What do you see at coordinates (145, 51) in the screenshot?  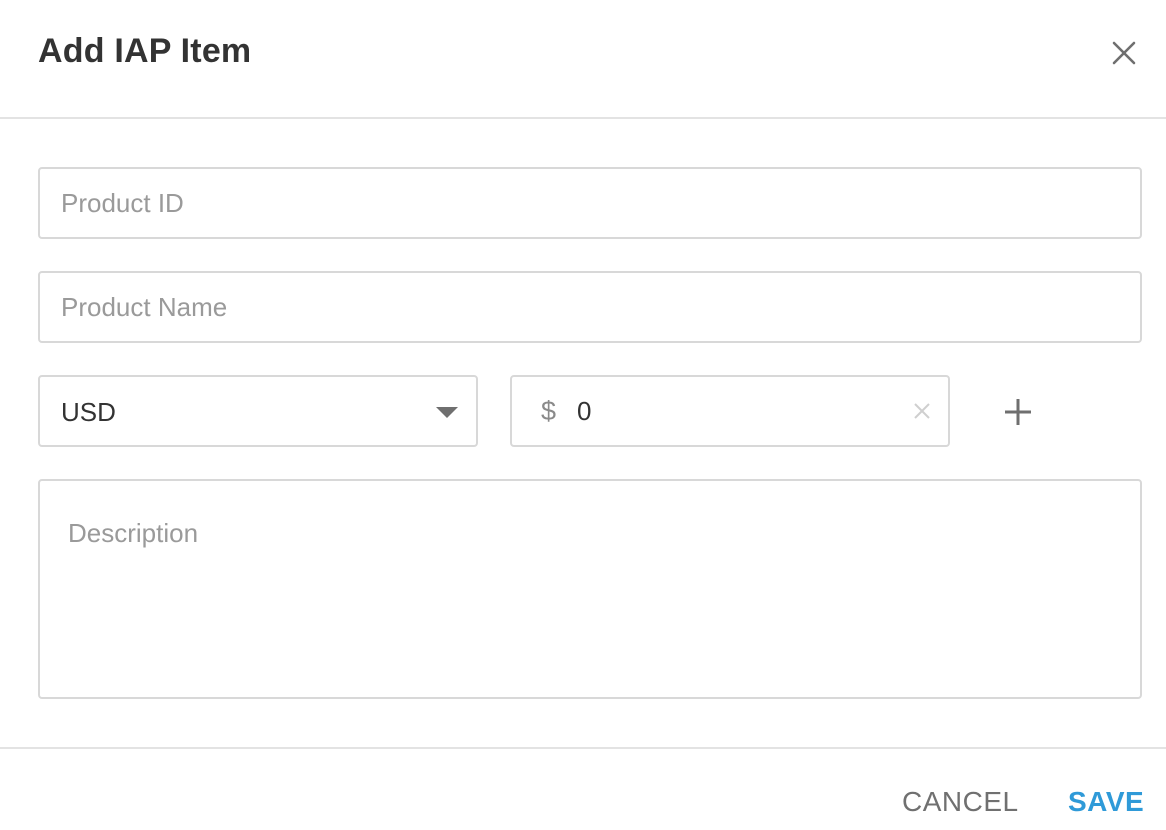 I see `dialog-title: Add IAP Item` at bounding box center [145, 51].